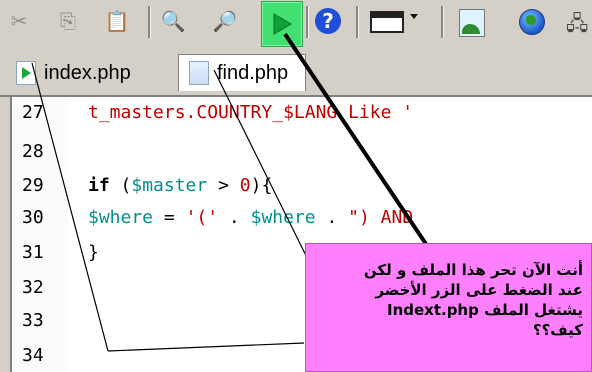 This screenshot has height=372, width=592. I want to click on line-number: 28, so click(33, 151).